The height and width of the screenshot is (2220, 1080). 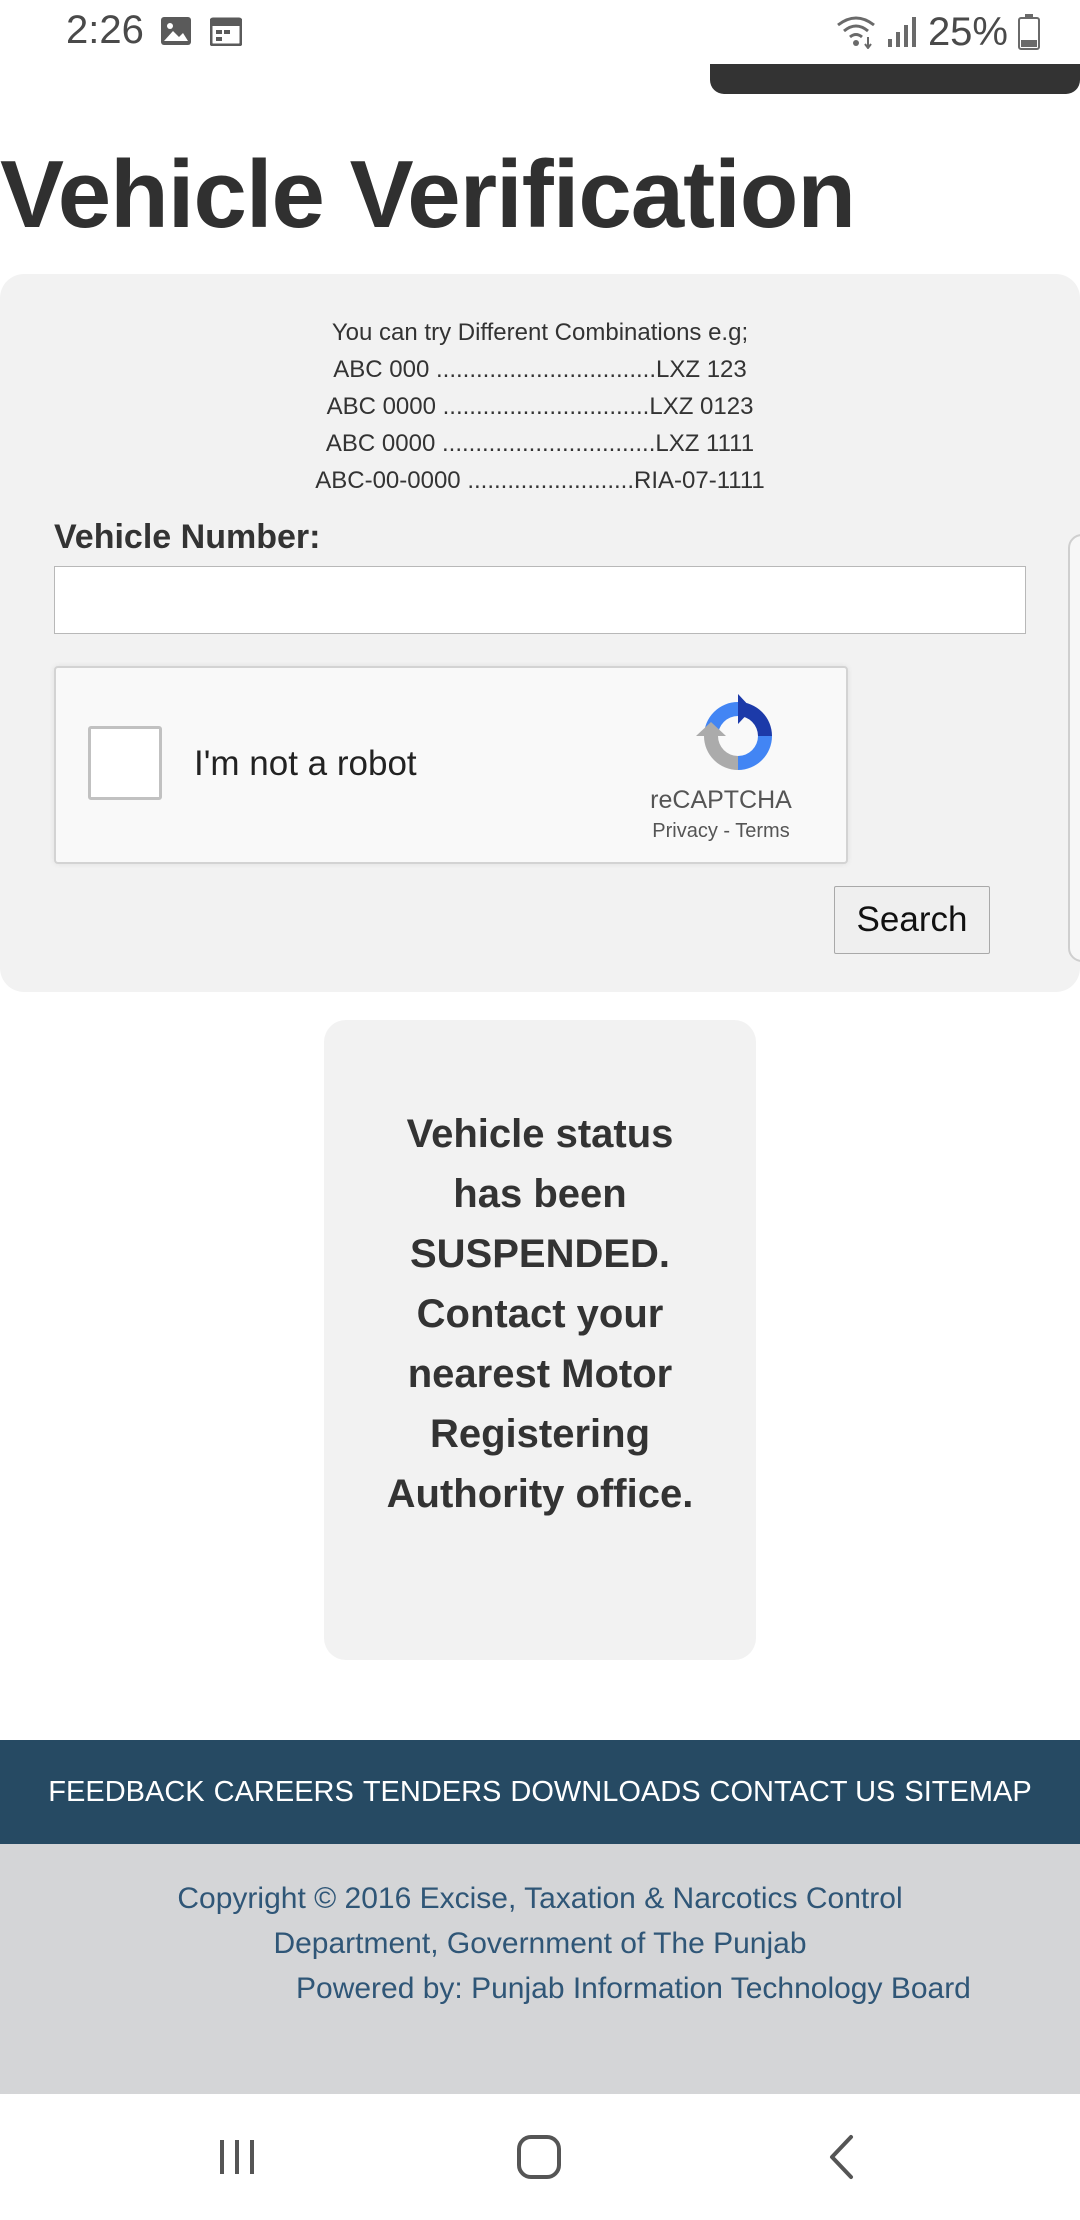 I want to click on page-title: Vehicle Verification, so click(x=428, y=194).